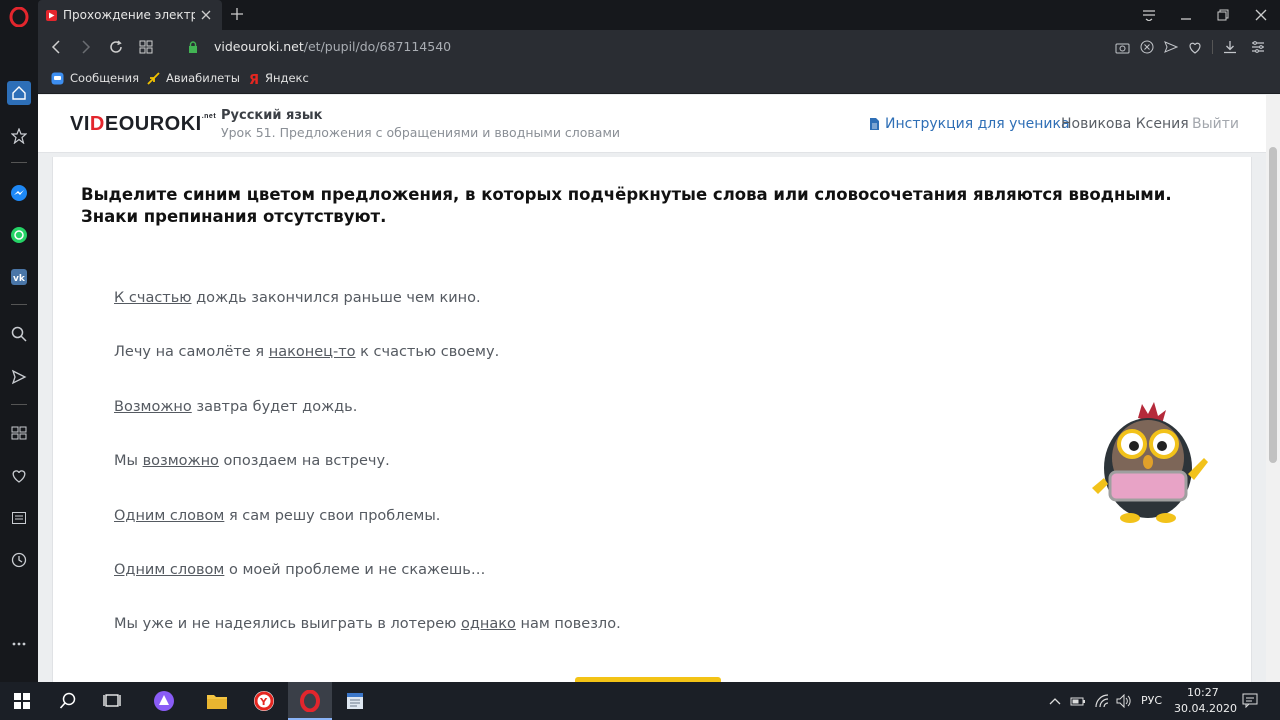  What do you see at coordinates (1250, 700) in the screenshot?
I see `notifications-icon` at bounding box center [1250, 700].